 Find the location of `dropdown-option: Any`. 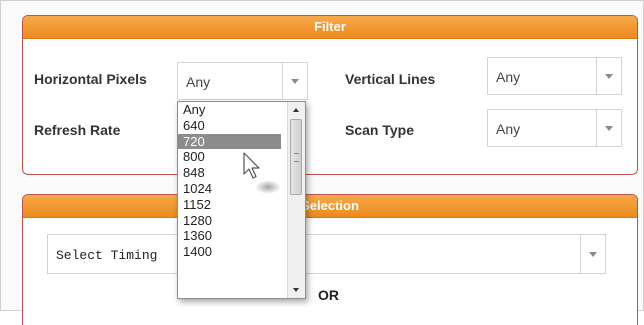

dropdown-option: Any is located at coordinates (229, 110).